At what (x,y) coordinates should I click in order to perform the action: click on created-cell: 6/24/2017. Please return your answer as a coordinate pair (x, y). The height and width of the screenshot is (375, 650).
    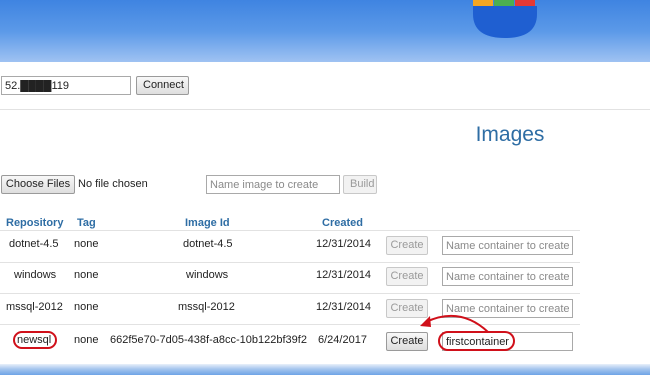
    Looking at the image, I should click on (342, 340).